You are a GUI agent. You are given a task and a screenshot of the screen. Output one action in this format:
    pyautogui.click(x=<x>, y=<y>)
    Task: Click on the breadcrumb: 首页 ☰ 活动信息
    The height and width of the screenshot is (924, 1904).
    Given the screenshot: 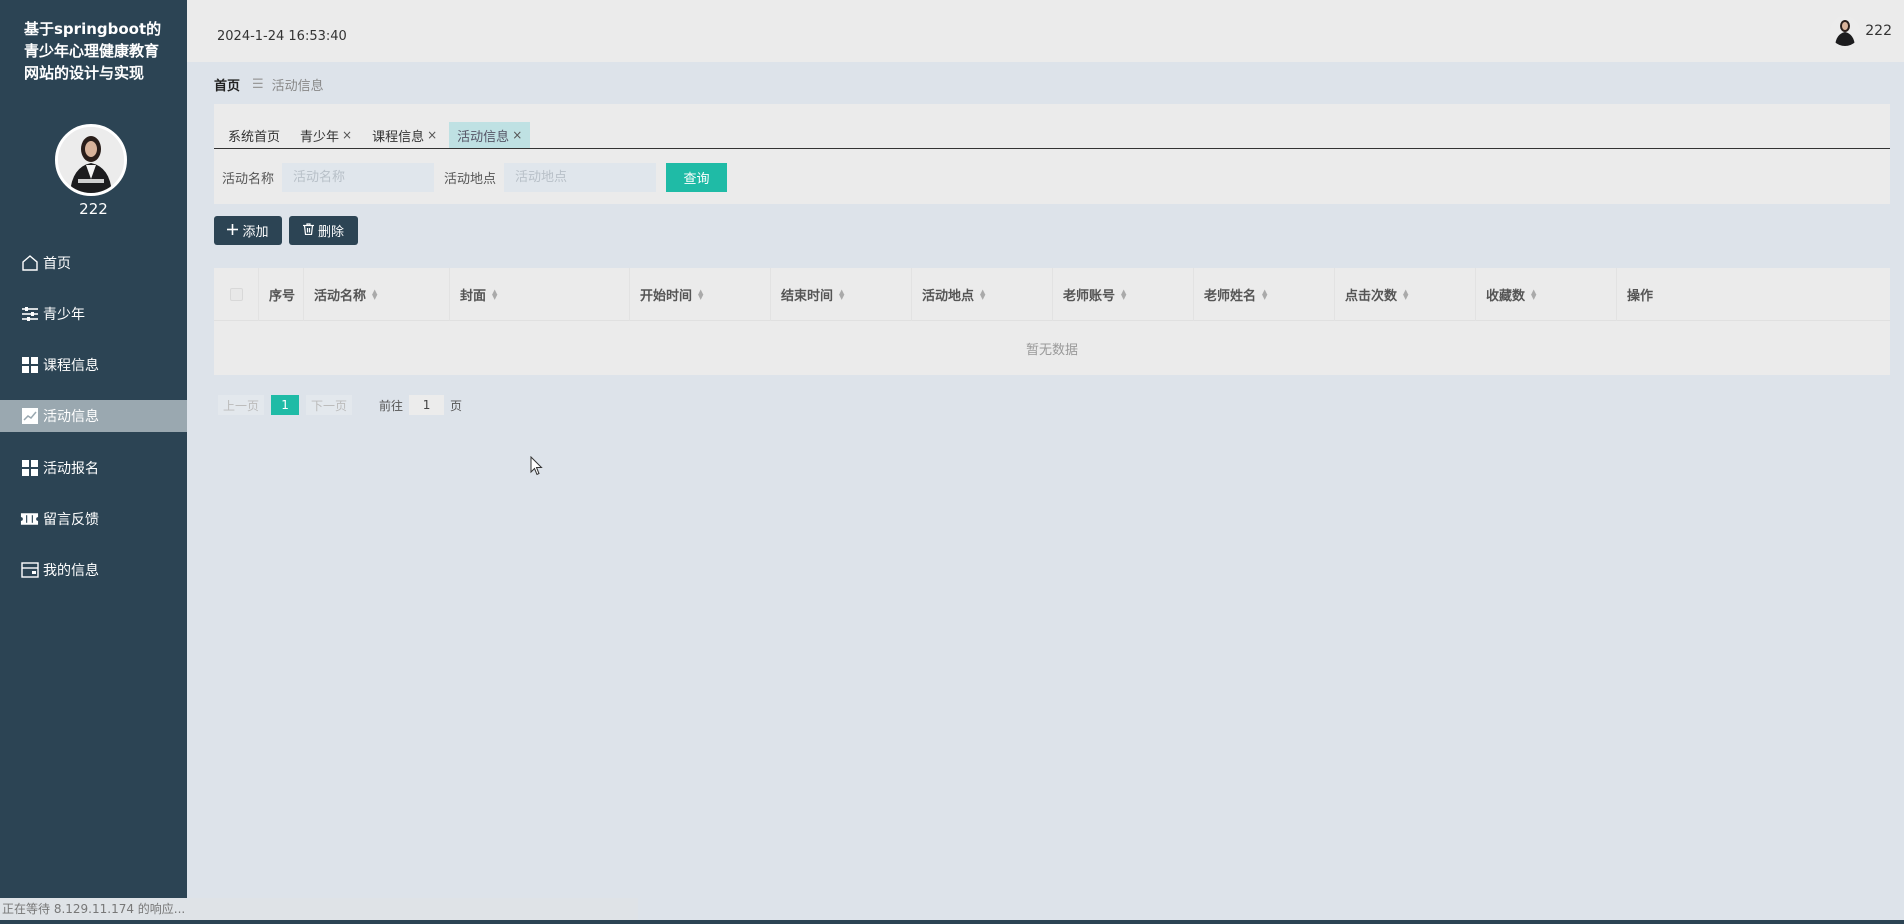 What is the action you would take?
    pyautogui.click(x=269, y=84)
    